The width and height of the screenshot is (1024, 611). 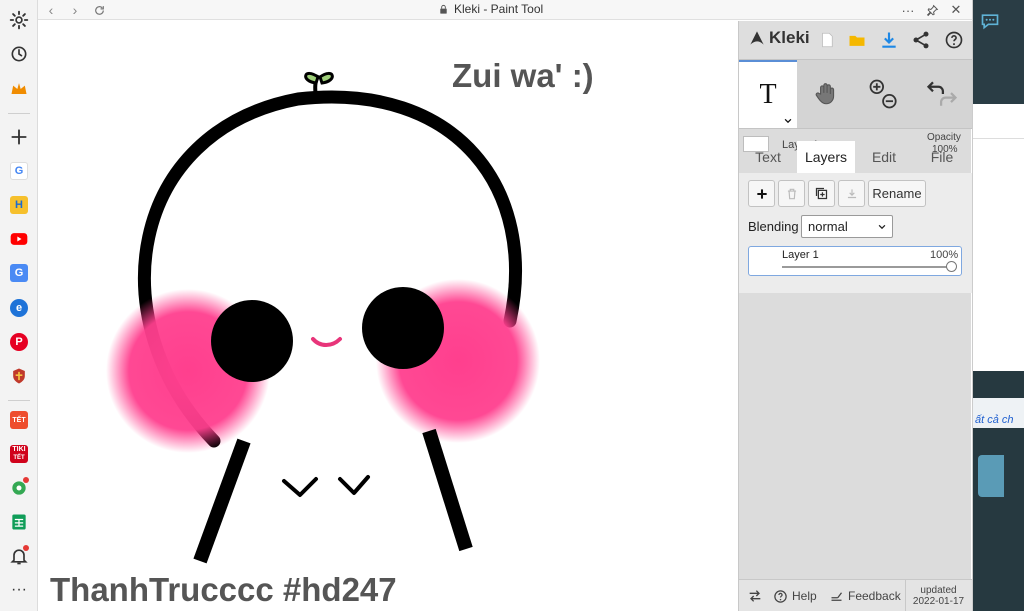 I want to click on feedback-icon, so click(x=836, y=596).